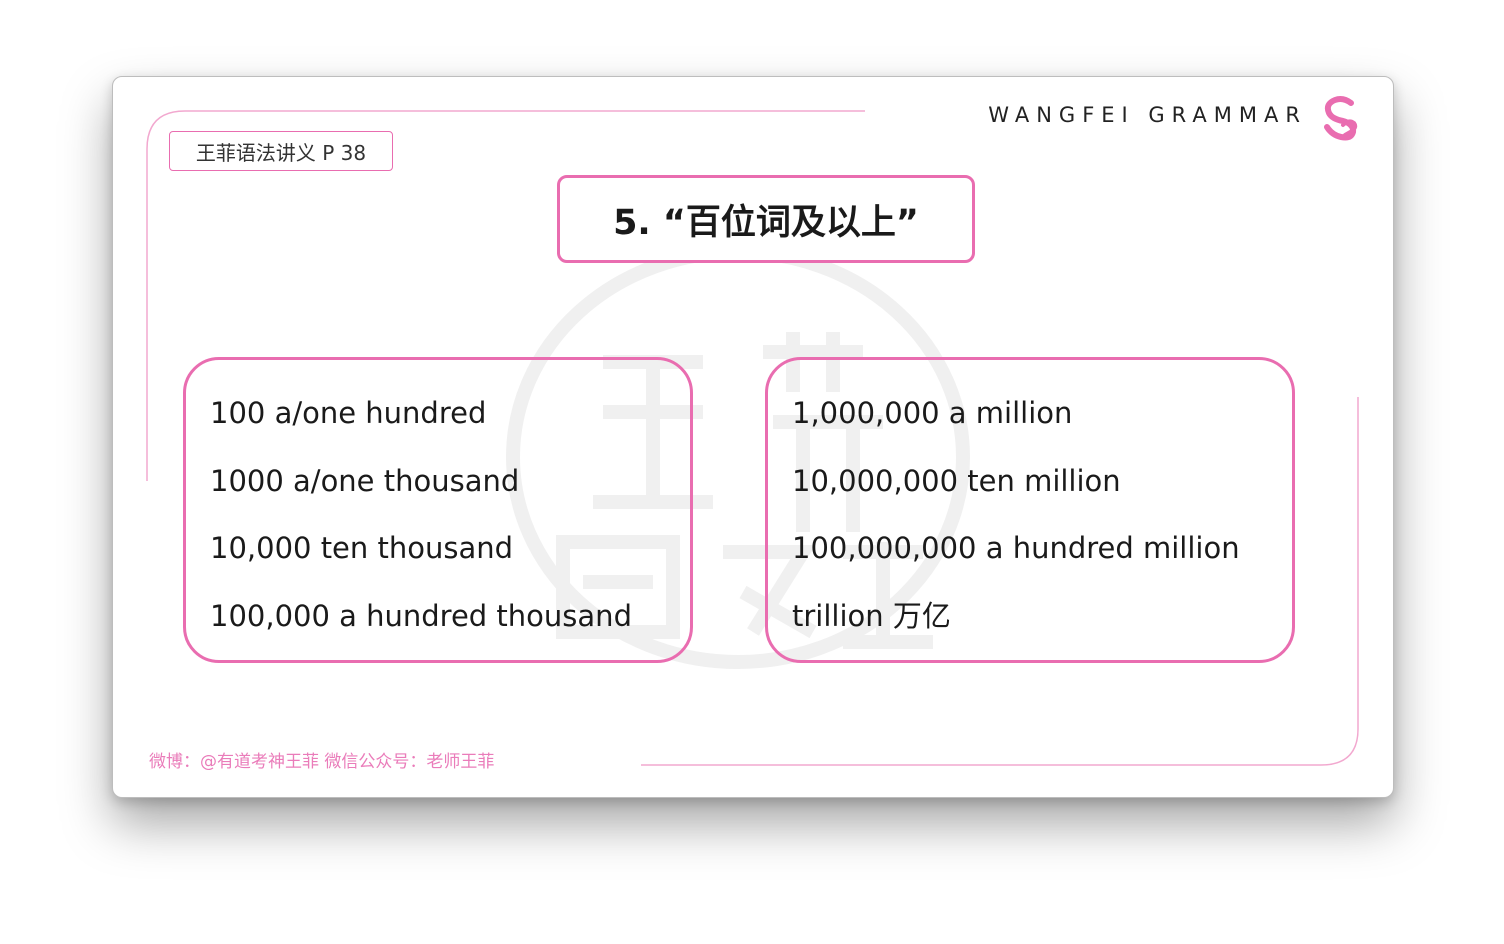 Image resolution: width=1504 pixels, height=944 pixels. I want to click on number-line: 100,000 a hundred thousand, so click(421, 615).